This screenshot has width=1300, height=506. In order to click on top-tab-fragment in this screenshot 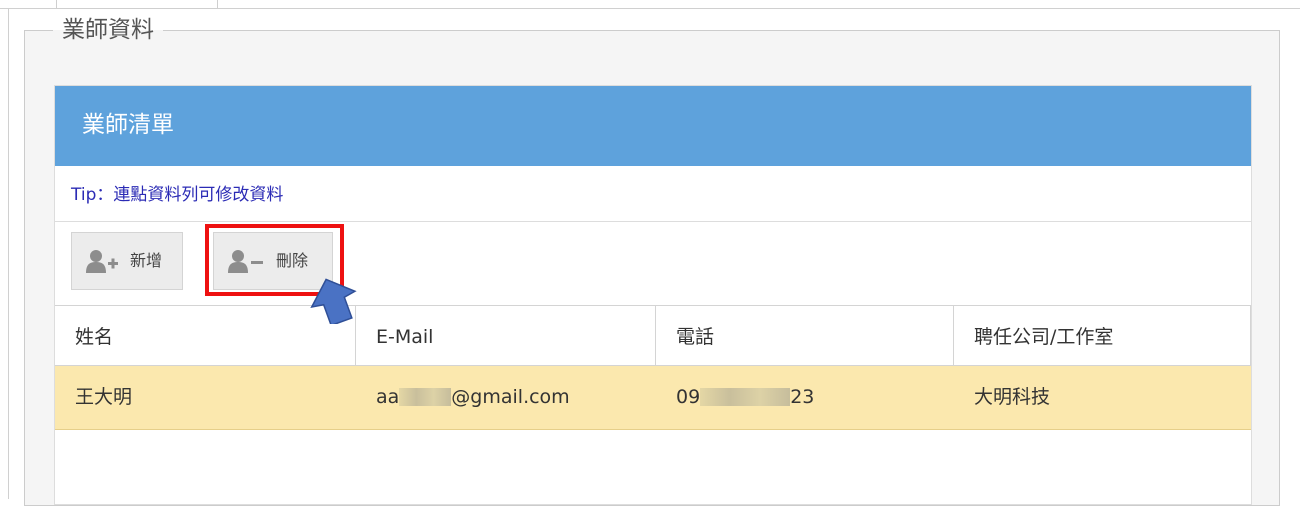, I will do `click(137, 4)`.